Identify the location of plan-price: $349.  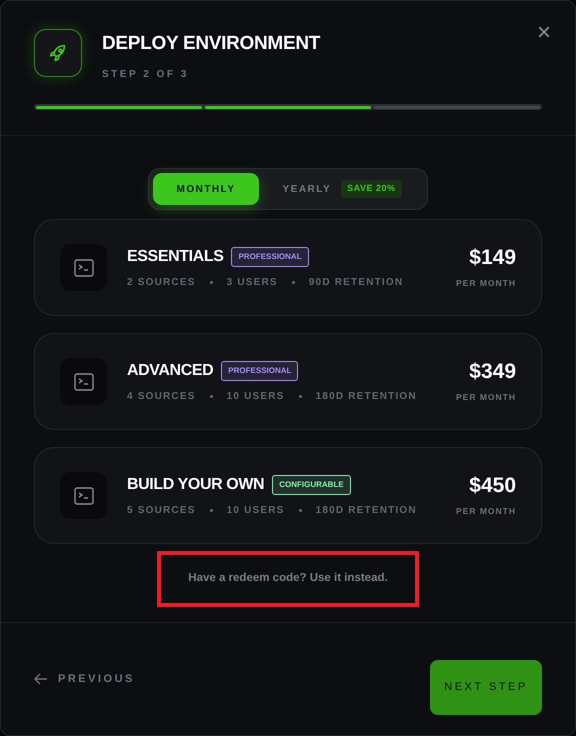
(492, 372).